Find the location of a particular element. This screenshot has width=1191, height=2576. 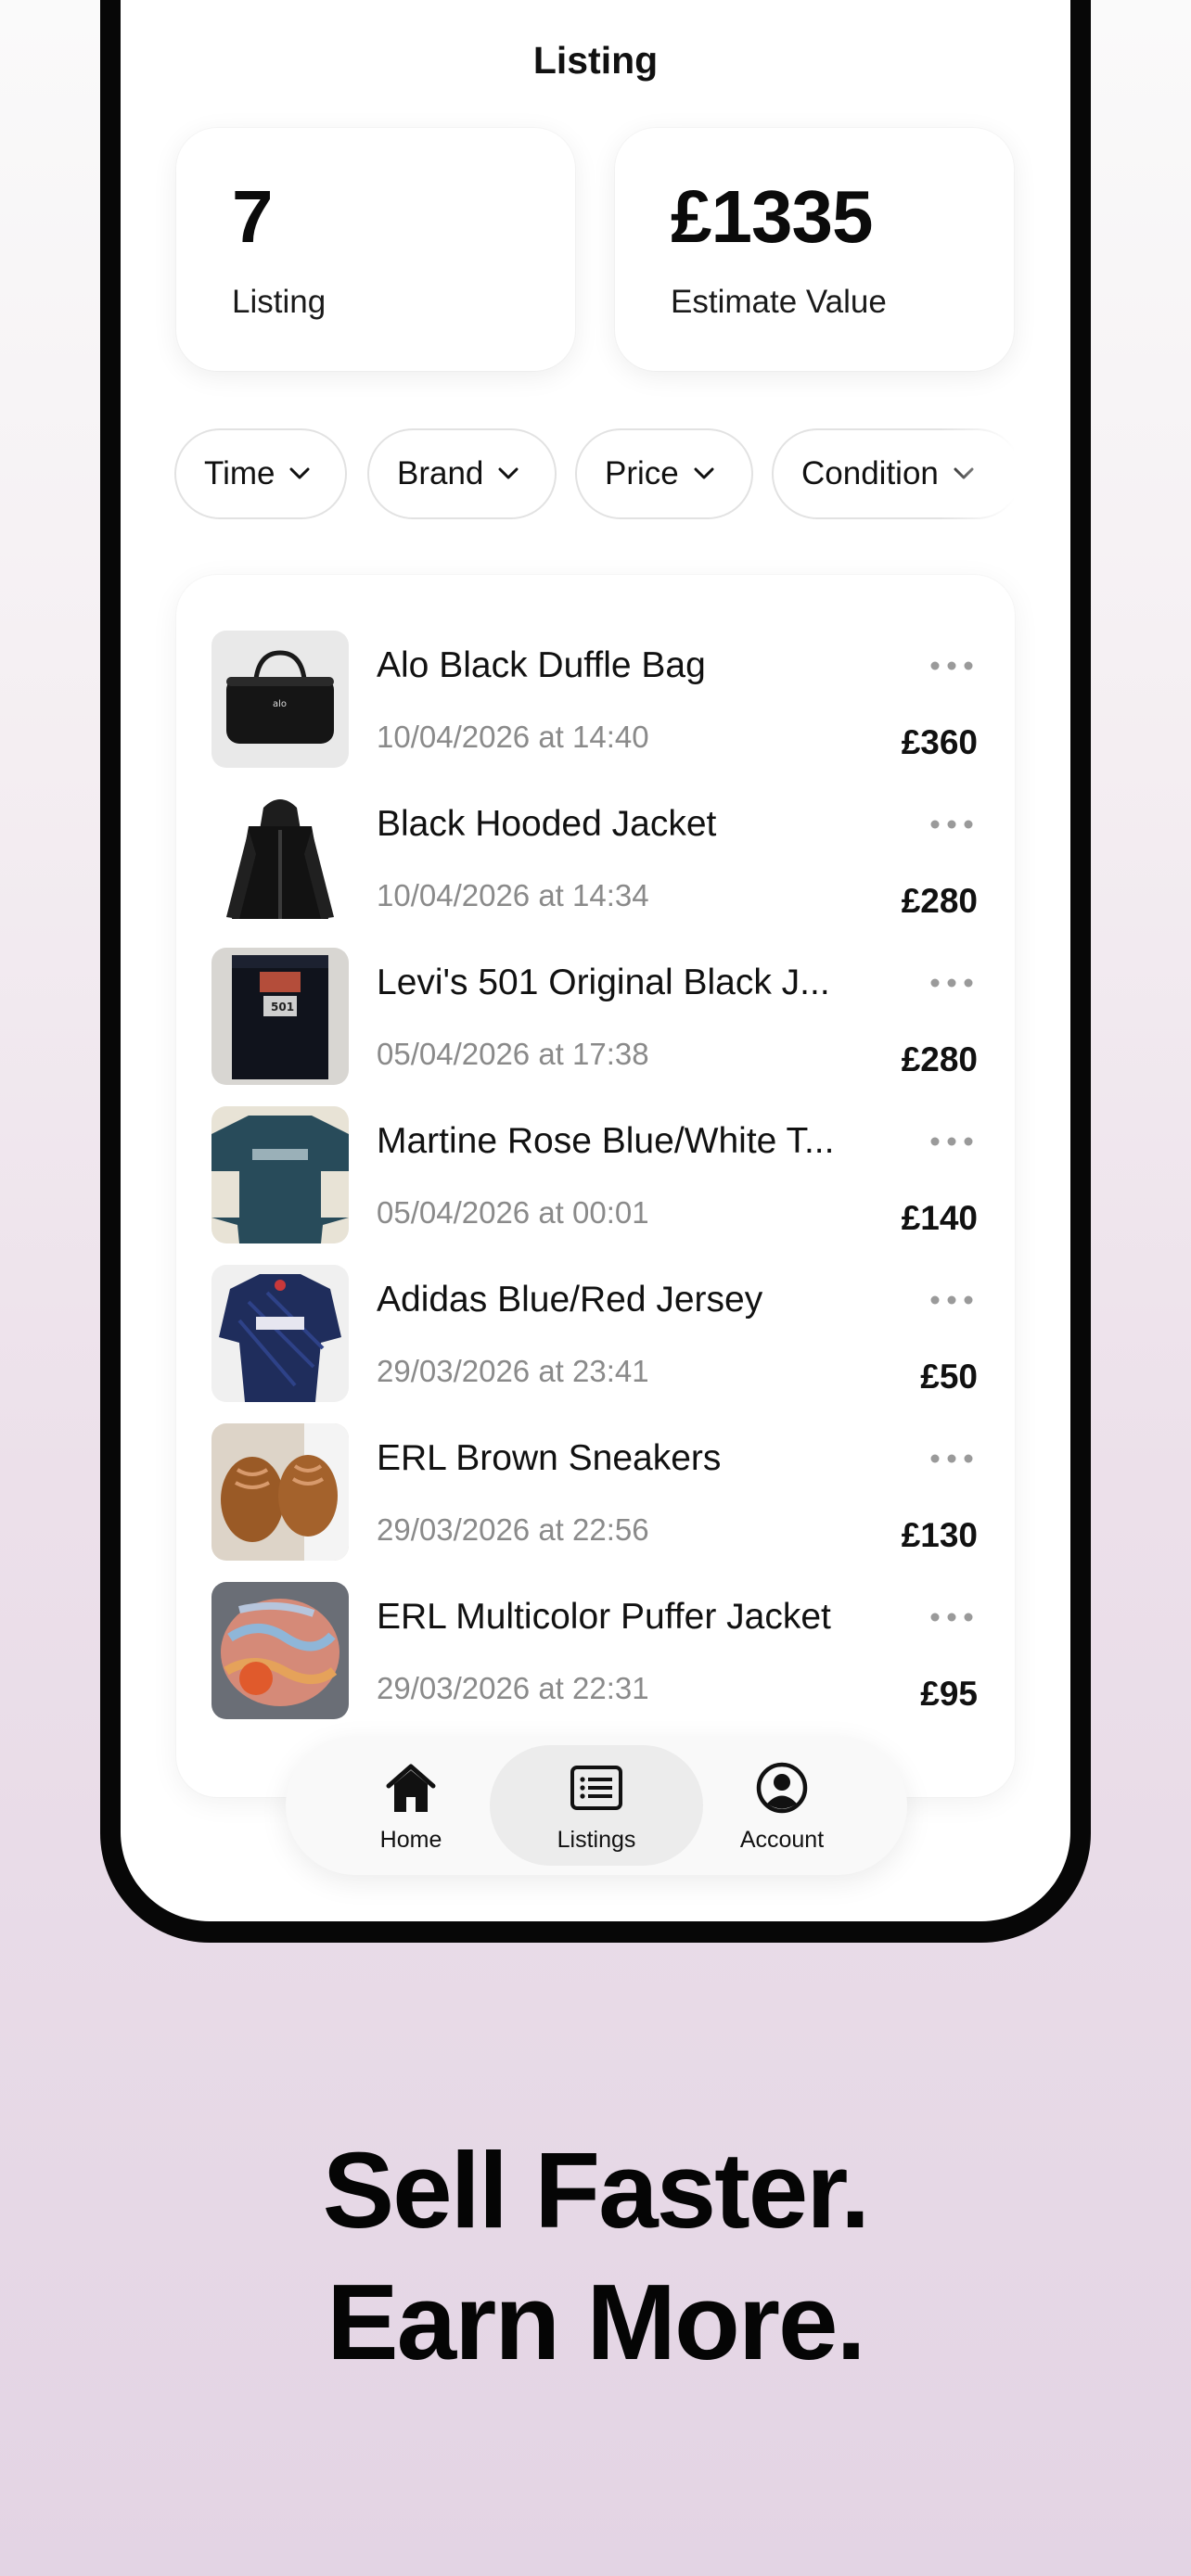

tab-listings: Listings is located at coordinates (597, 1806).